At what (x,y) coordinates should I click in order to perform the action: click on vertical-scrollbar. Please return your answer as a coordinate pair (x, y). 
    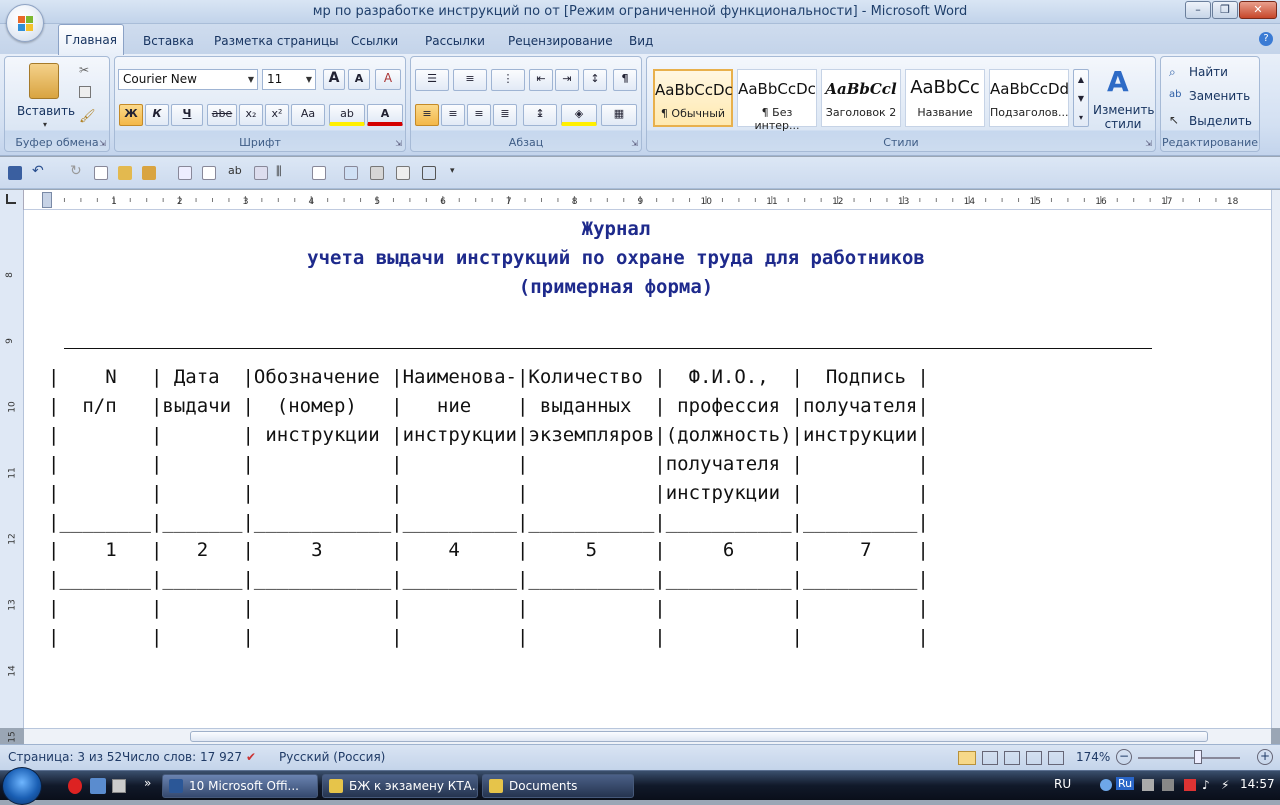
    Looking at the image, I should click on (1275, 459).